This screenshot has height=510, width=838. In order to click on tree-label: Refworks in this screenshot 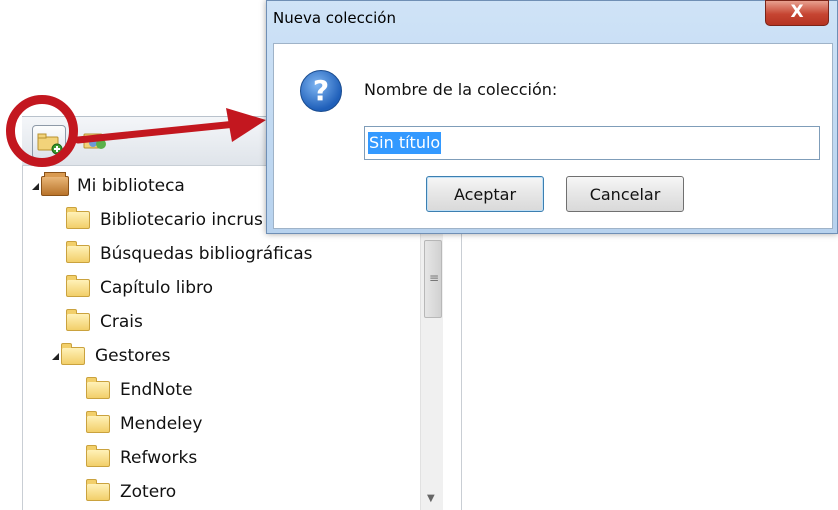, I will do `click(159, 458)`.